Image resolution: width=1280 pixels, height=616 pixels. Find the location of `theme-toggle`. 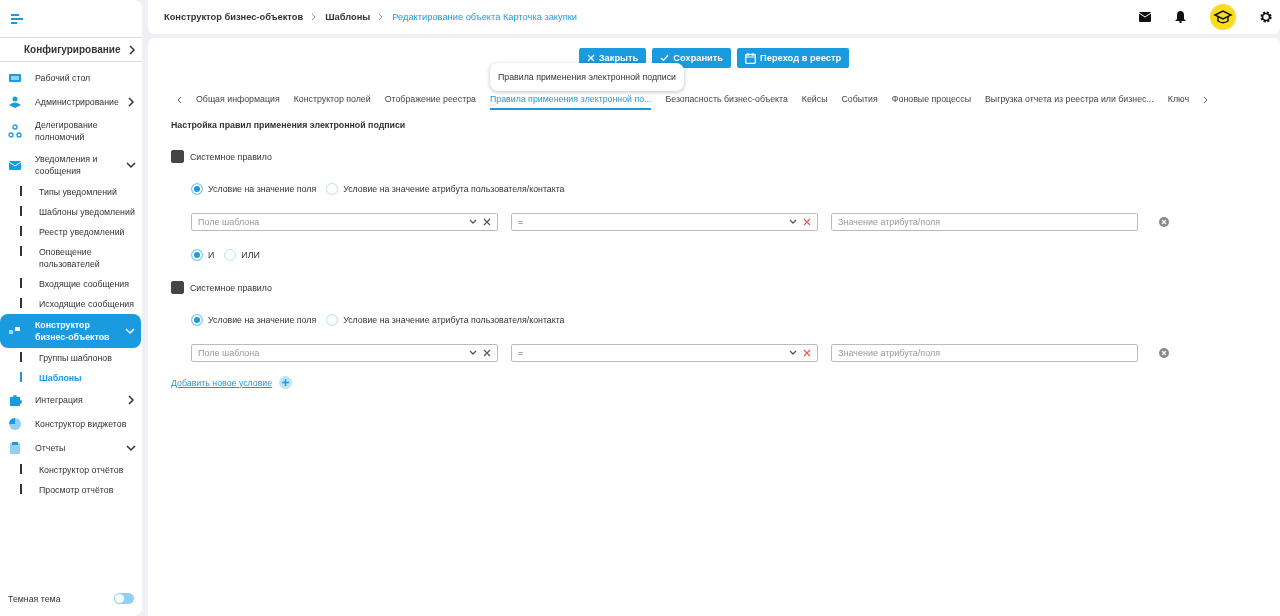

theme-toggle is located at coordinates (124, 598).